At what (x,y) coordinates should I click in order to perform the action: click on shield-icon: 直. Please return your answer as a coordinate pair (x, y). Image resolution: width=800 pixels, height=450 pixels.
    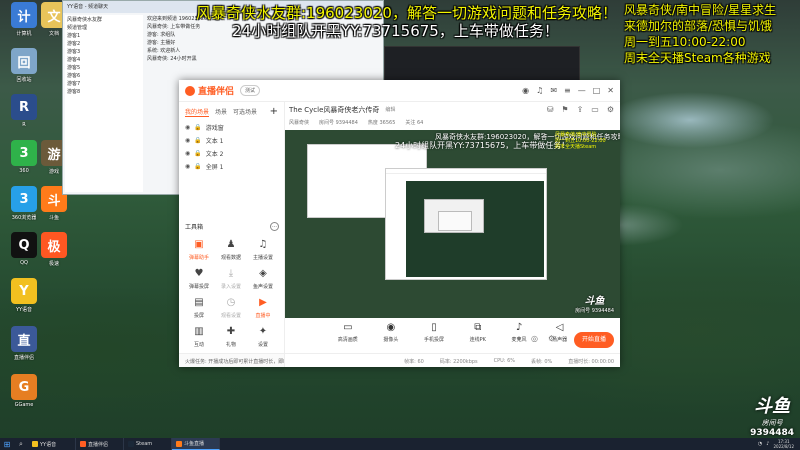
    Looking at the image, I should click on (24, 339).